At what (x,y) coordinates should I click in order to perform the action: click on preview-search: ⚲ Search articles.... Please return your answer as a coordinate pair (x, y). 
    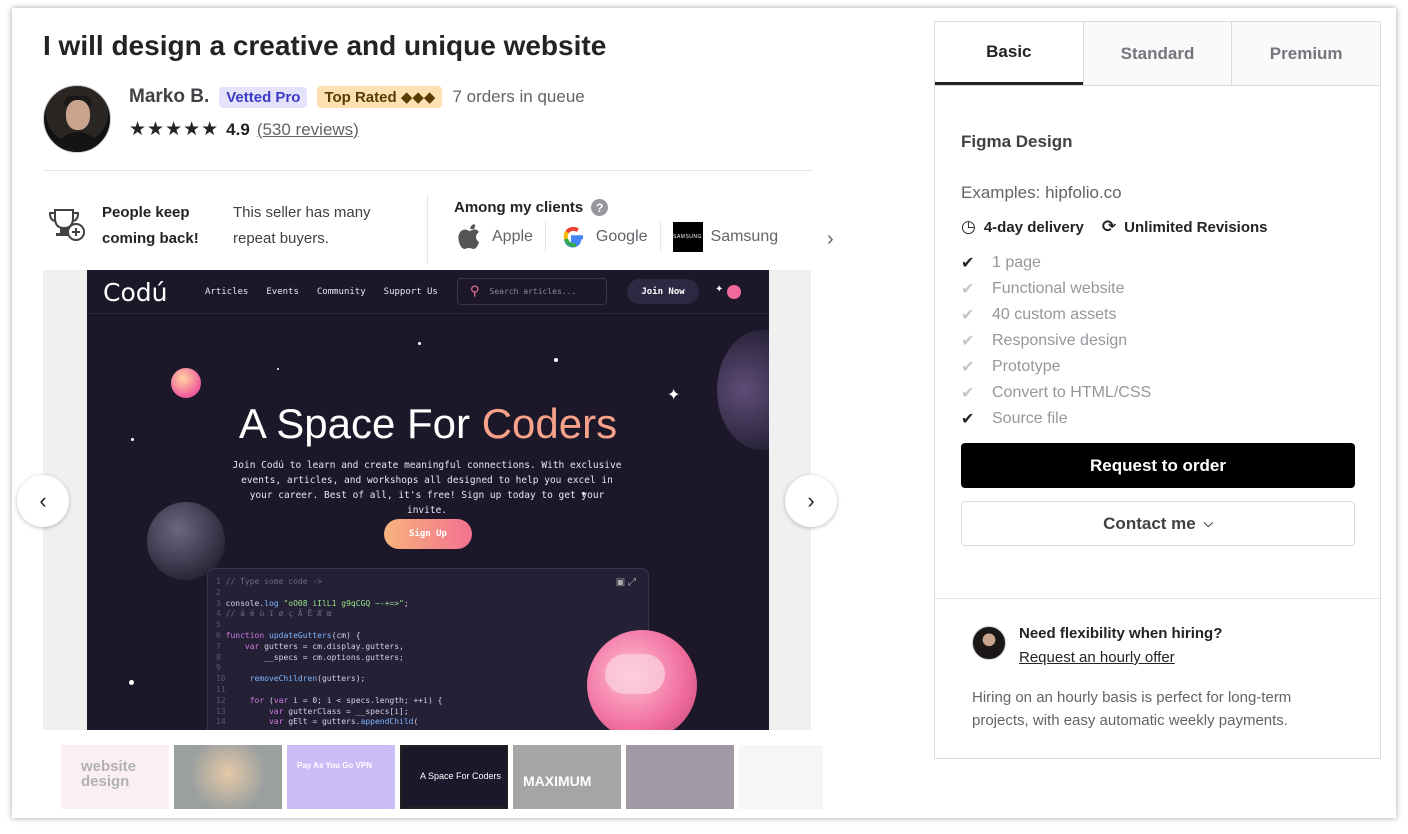
    Looking at the image, I should click on (532, 291).